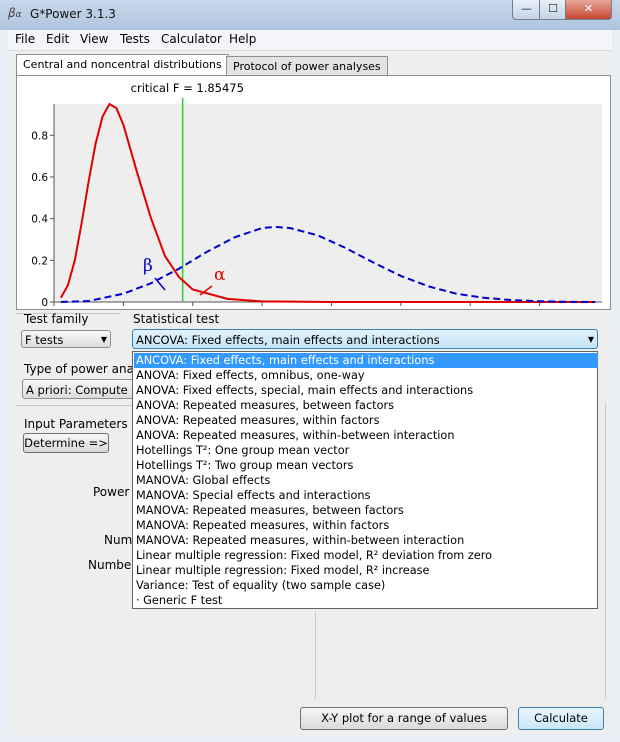  I want to click on tab-distributions: Central and noncentral distributions, so click(122, 65).